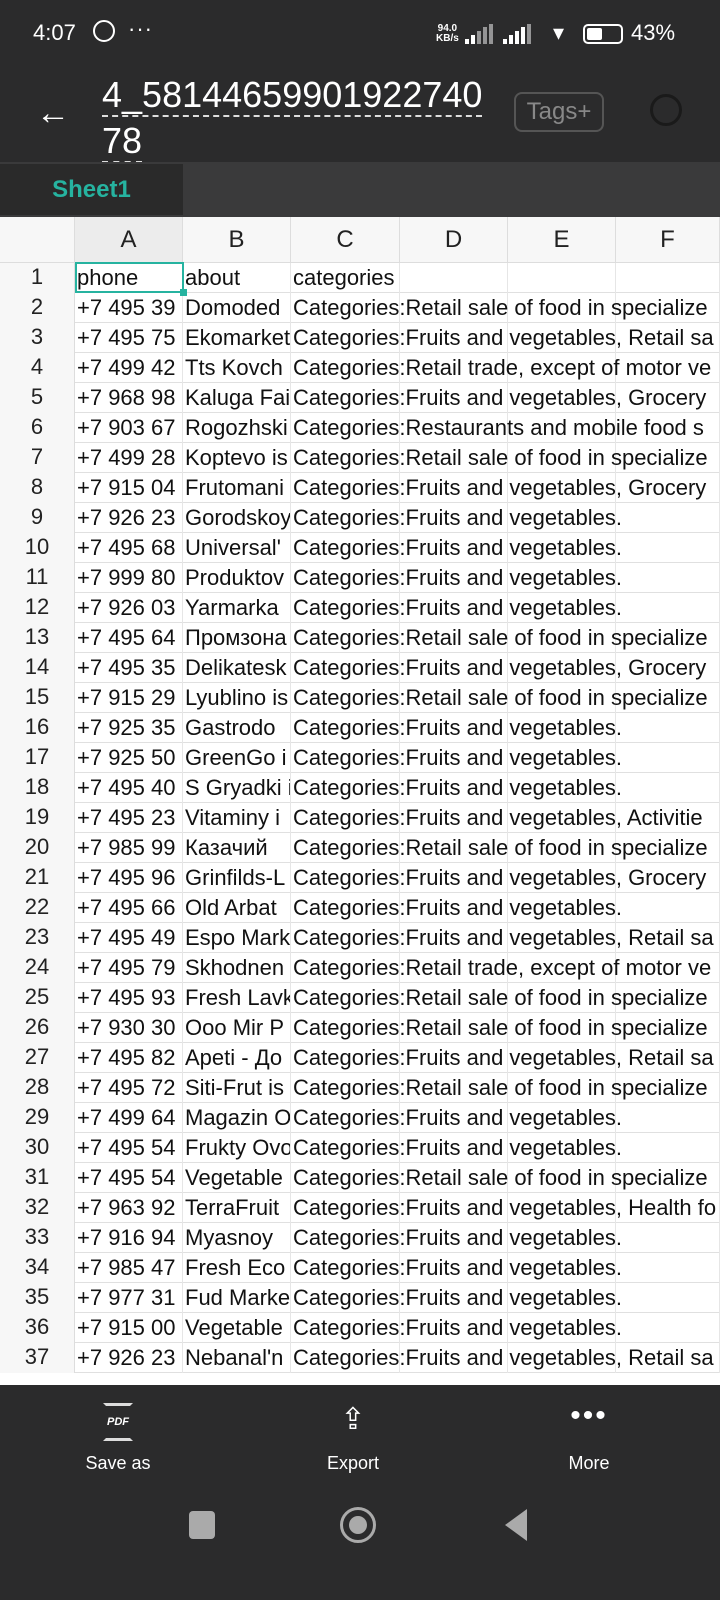 The height and width of the screenshot is (1600, 720). Describe the element at coordinates (37, 848) in the screenshot. I see `row-header: 20` at that location.